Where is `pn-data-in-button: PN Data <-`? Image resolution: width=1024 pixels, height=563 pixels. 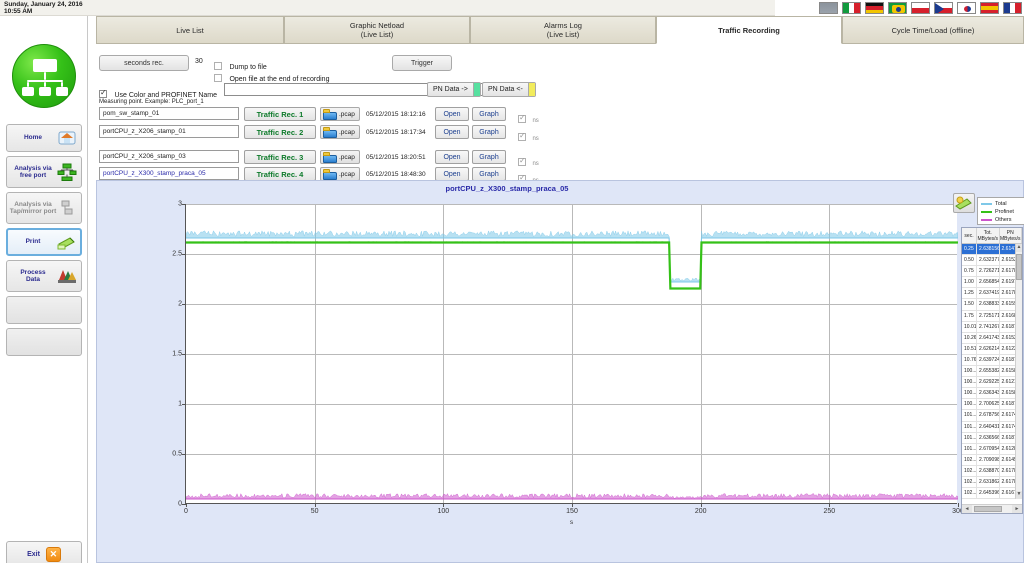
pn-data-in-button: PN Data <- is located at coordinates (509, 89).